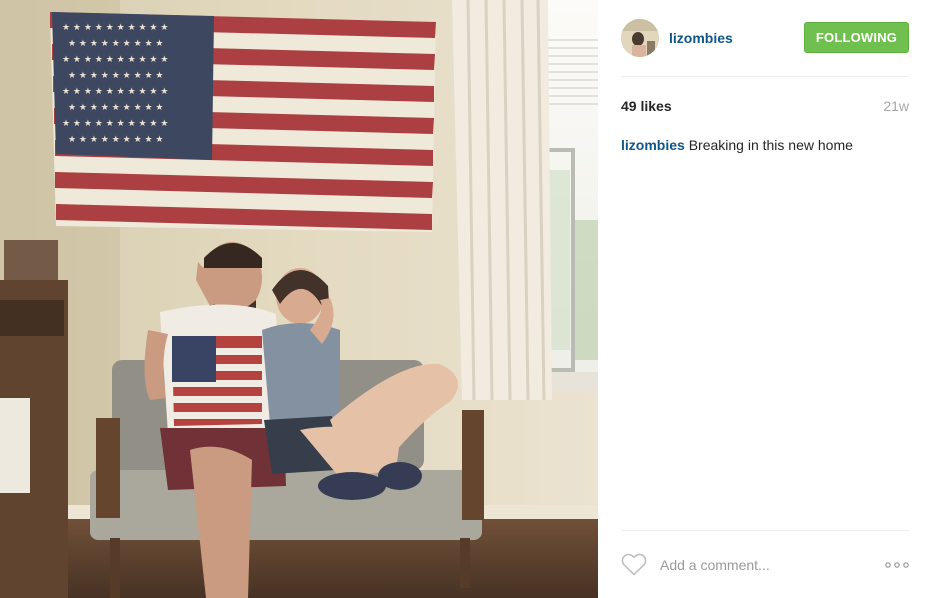  I want to click on post-caption: lizombies Breaking in this new home, so click(765, 145).